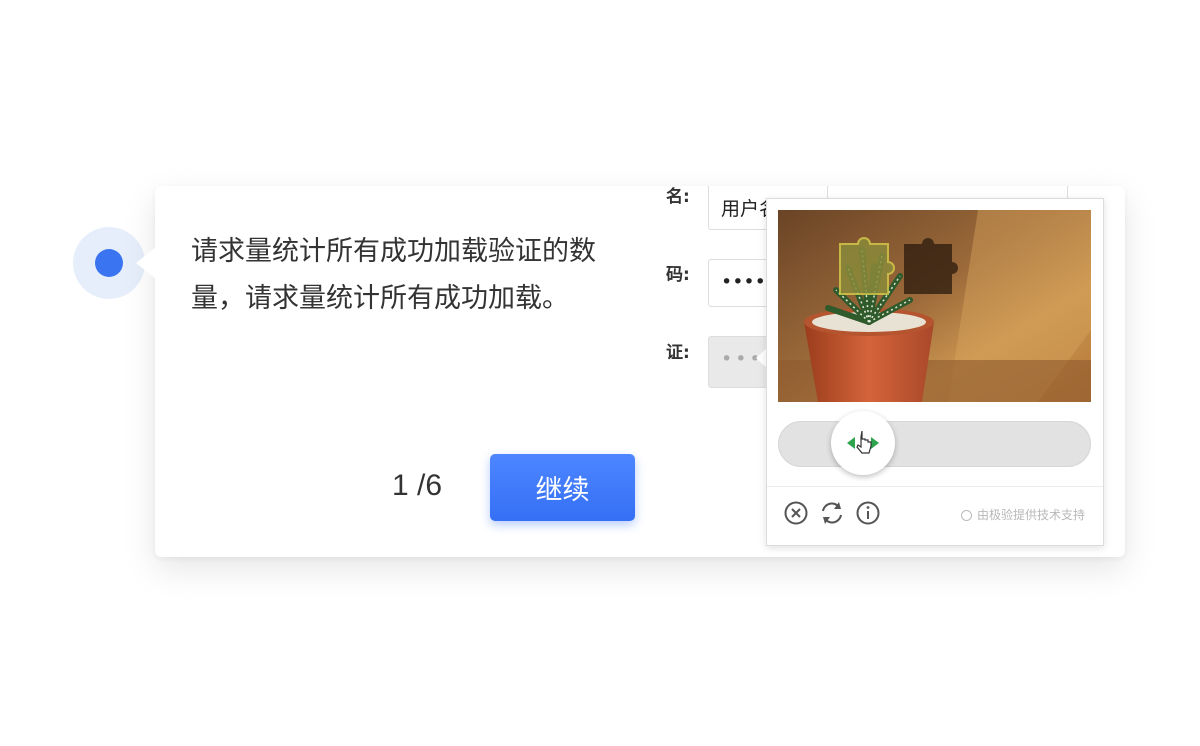 Image resolution: width=1200 pixels, height=746 pixels. I want to click on close-circle-icon, so click(796, 513).